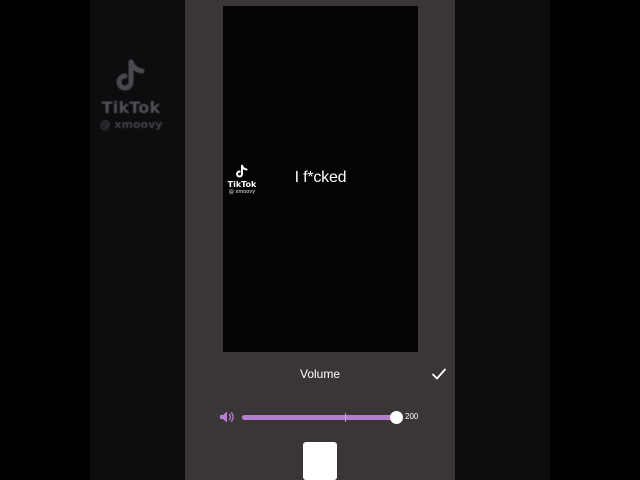  I want to click on watermark-brand: TikTok, so click(131, 107).